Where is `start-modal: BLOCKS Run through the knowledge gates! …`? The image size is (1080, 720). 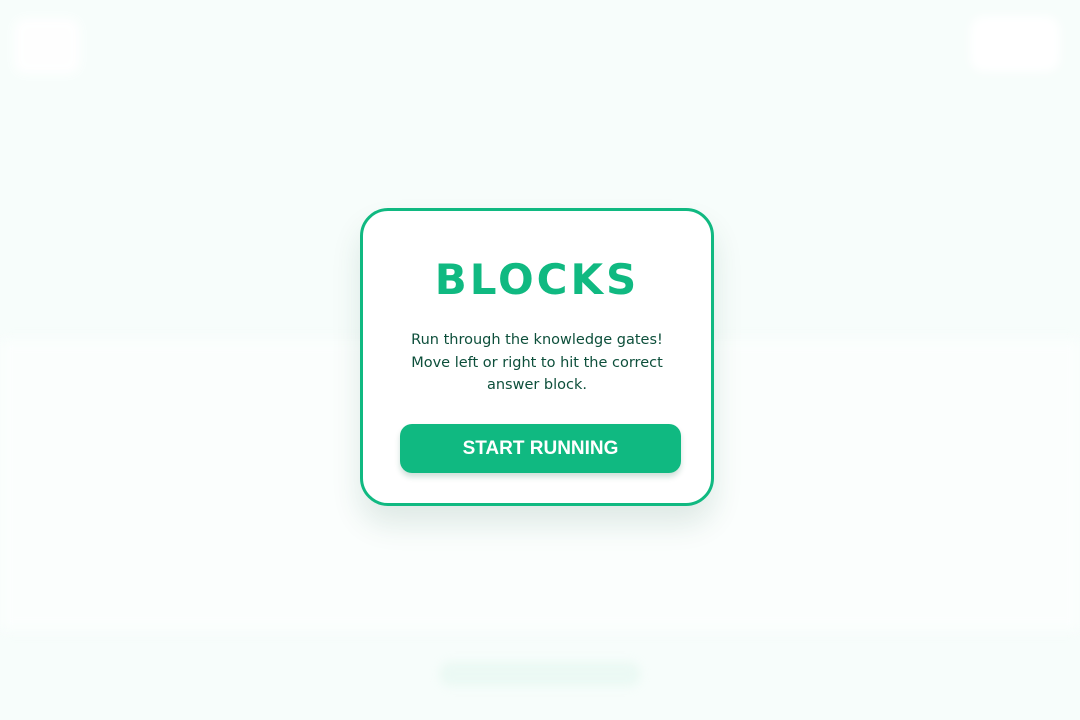
start-modal: BLOCKS Run through the knowledge gates! … is located at coordinates (537, 357).